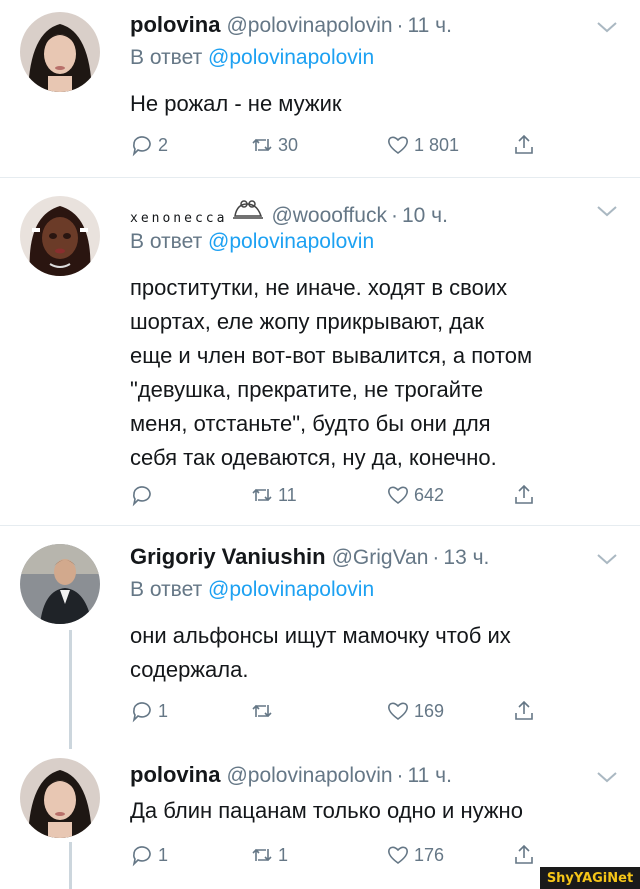  Describe the element at coordinates (163, 144) in the screenshot. I see `comment-count: 2` at that location.